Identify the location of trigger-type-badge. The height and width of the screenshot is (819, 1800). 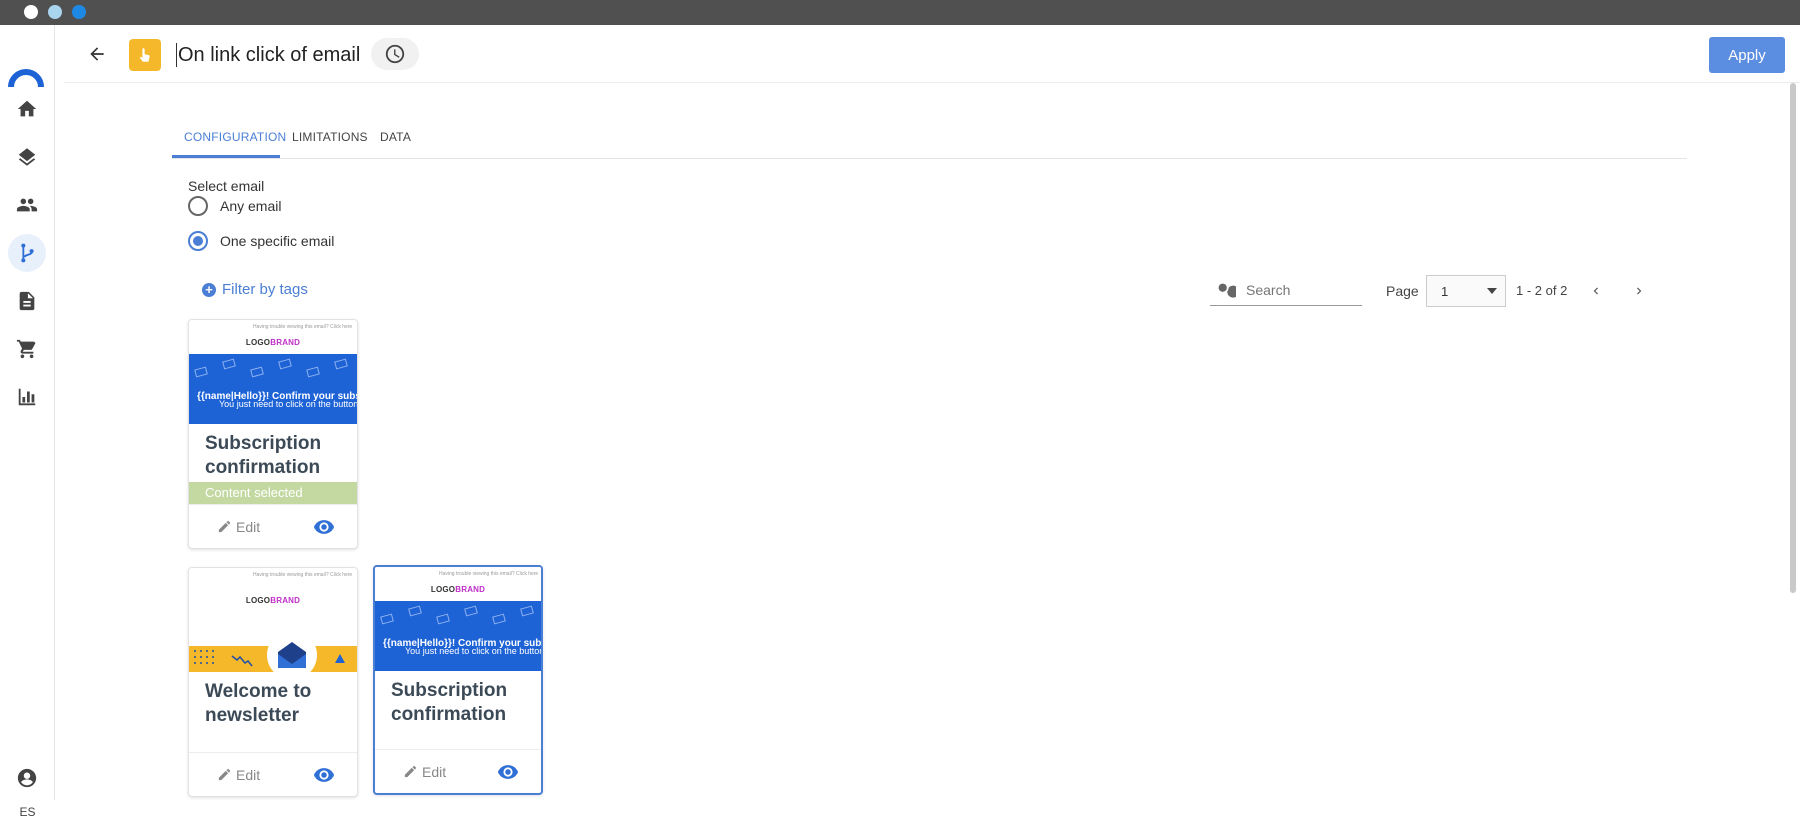
(145, 55).